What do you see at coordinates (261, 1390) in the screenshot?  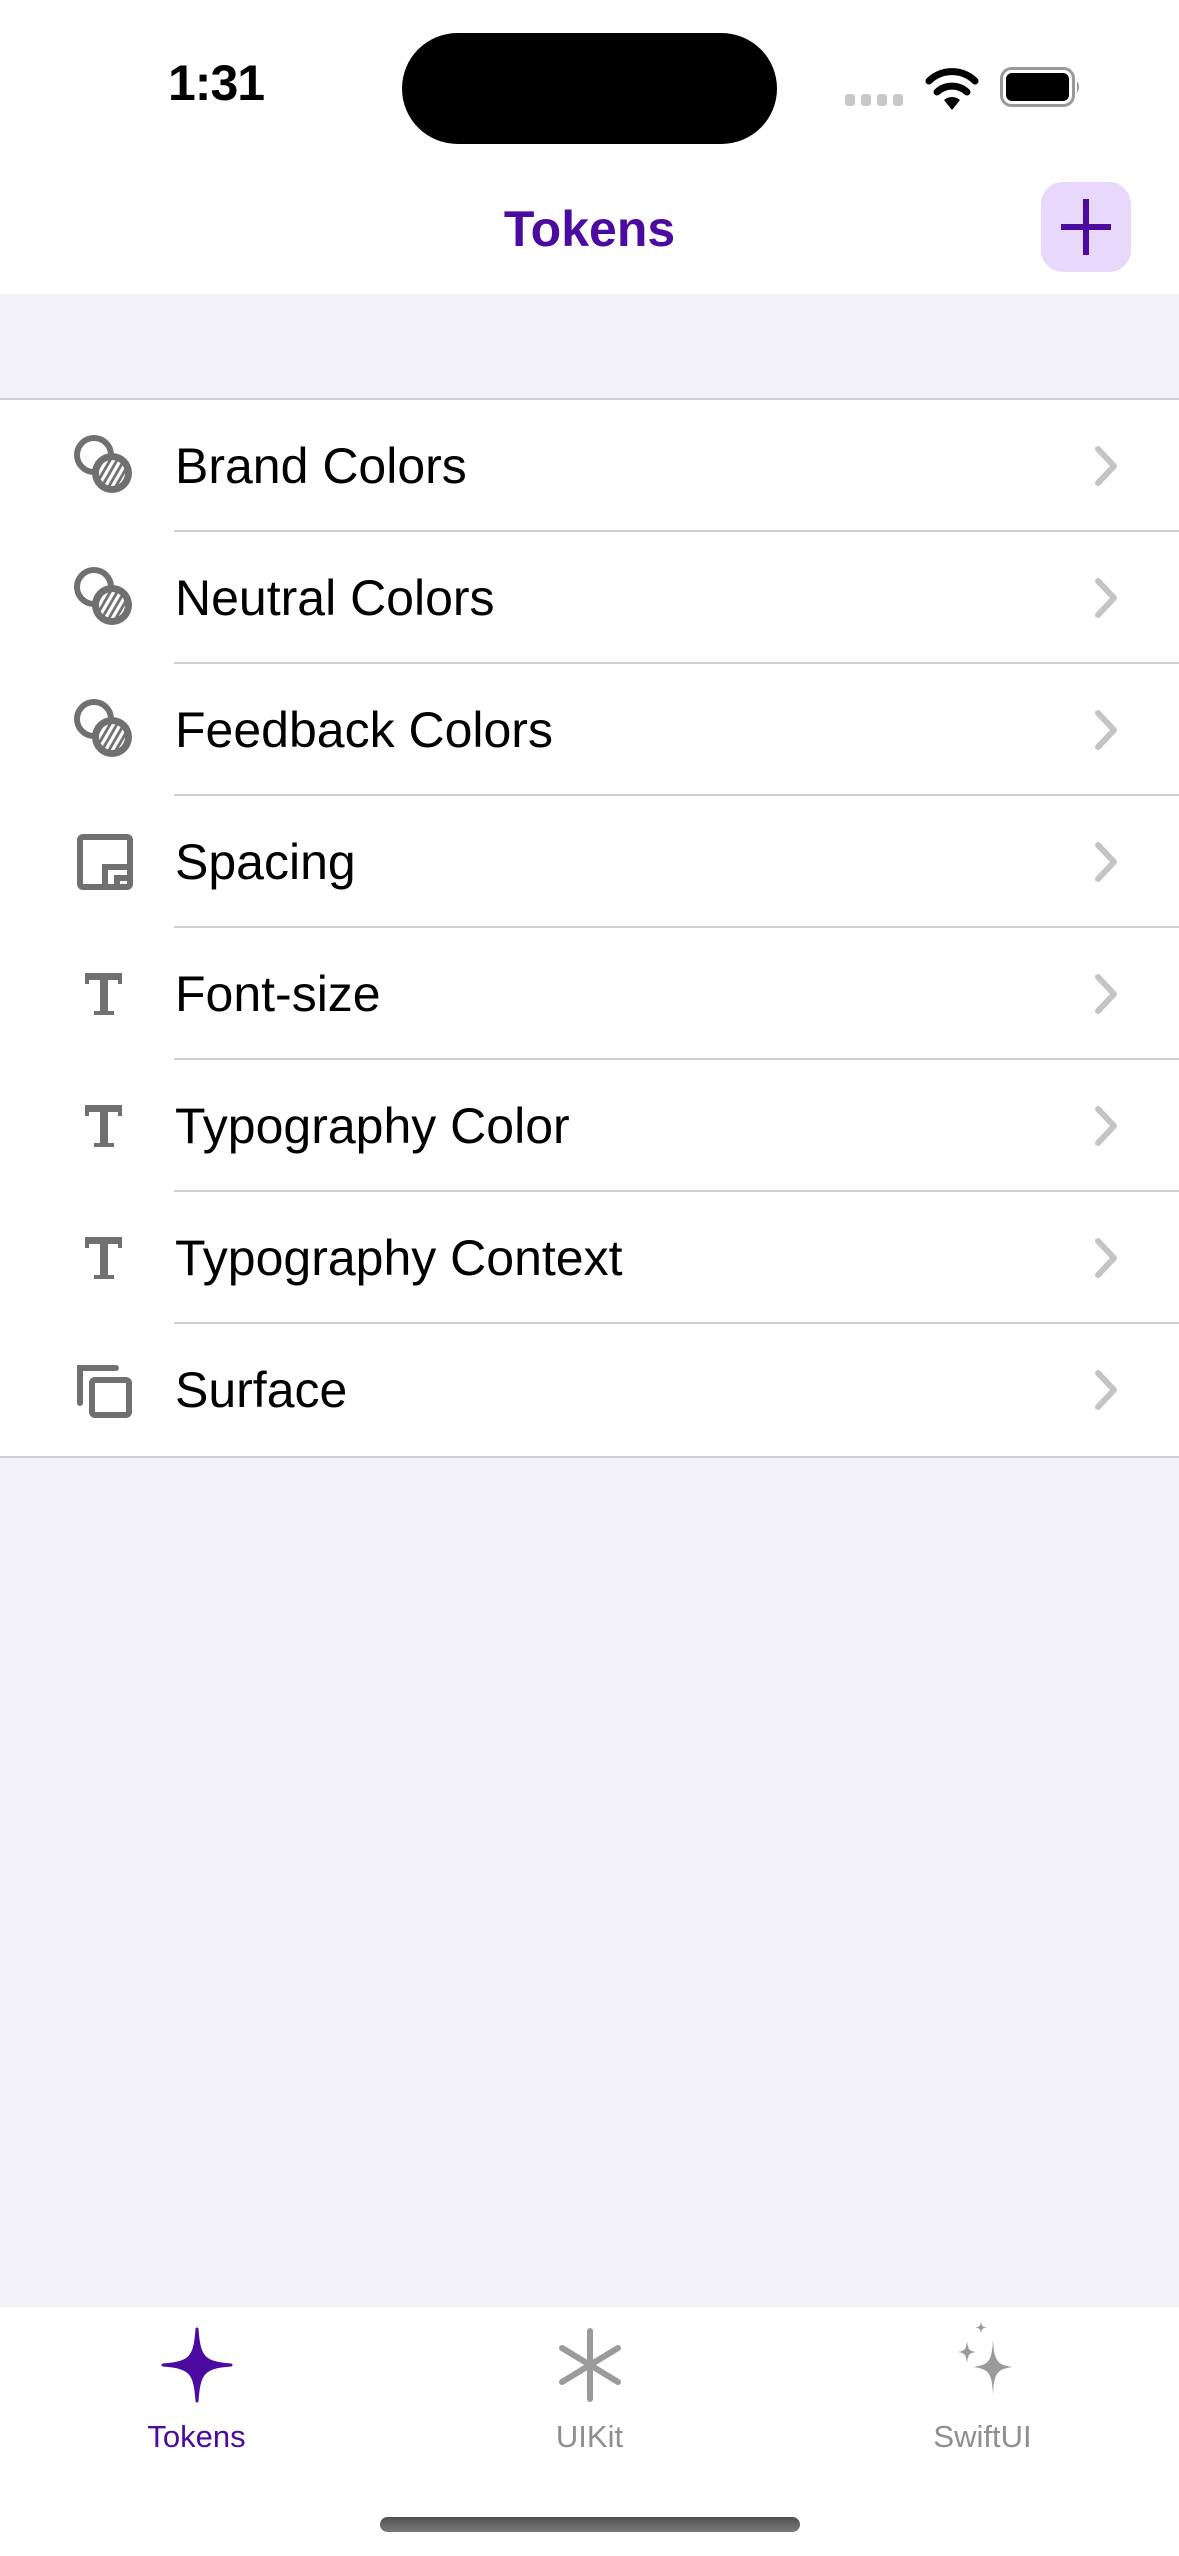 I see `list-item-label: Surface` at bounding box center [261, 1390].